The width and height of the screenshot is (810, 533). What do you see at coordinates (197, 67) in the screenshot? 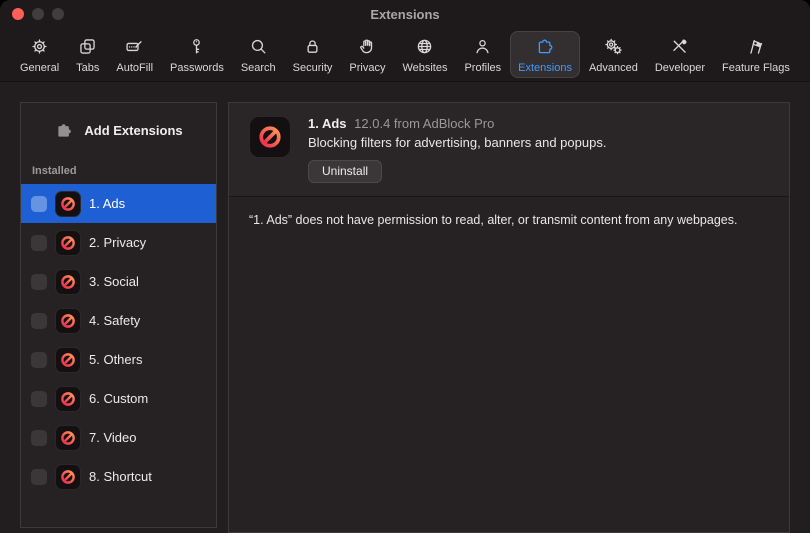
I see `tab-label: Passwords` at bounding box center [197, 67].